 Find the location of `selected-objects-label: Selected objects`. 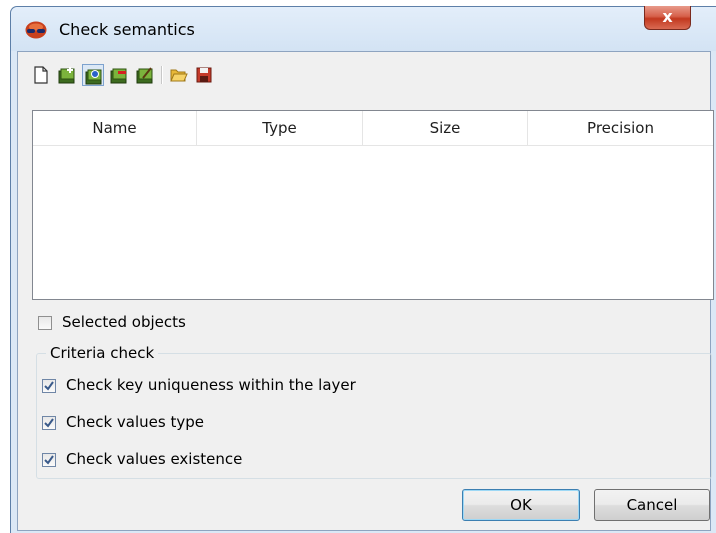

selected-objects-label: Selected objects is located at coordinates (124, 322).